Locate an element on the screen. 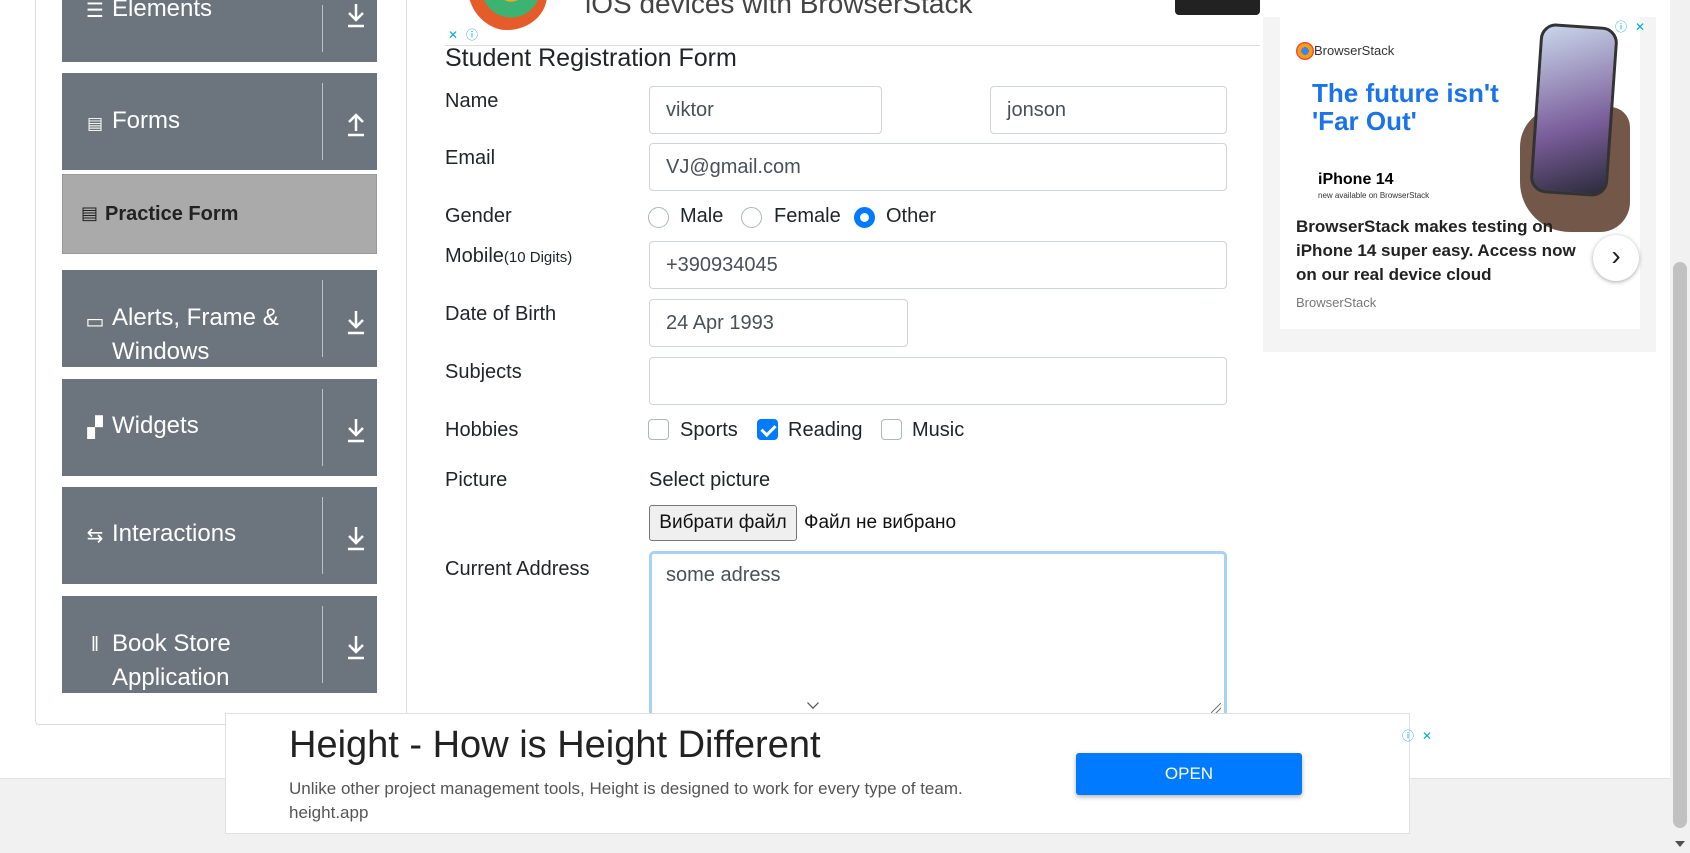 The image size is (1690, 853). hobby-label: Reading is located at coordinates (825, 430).